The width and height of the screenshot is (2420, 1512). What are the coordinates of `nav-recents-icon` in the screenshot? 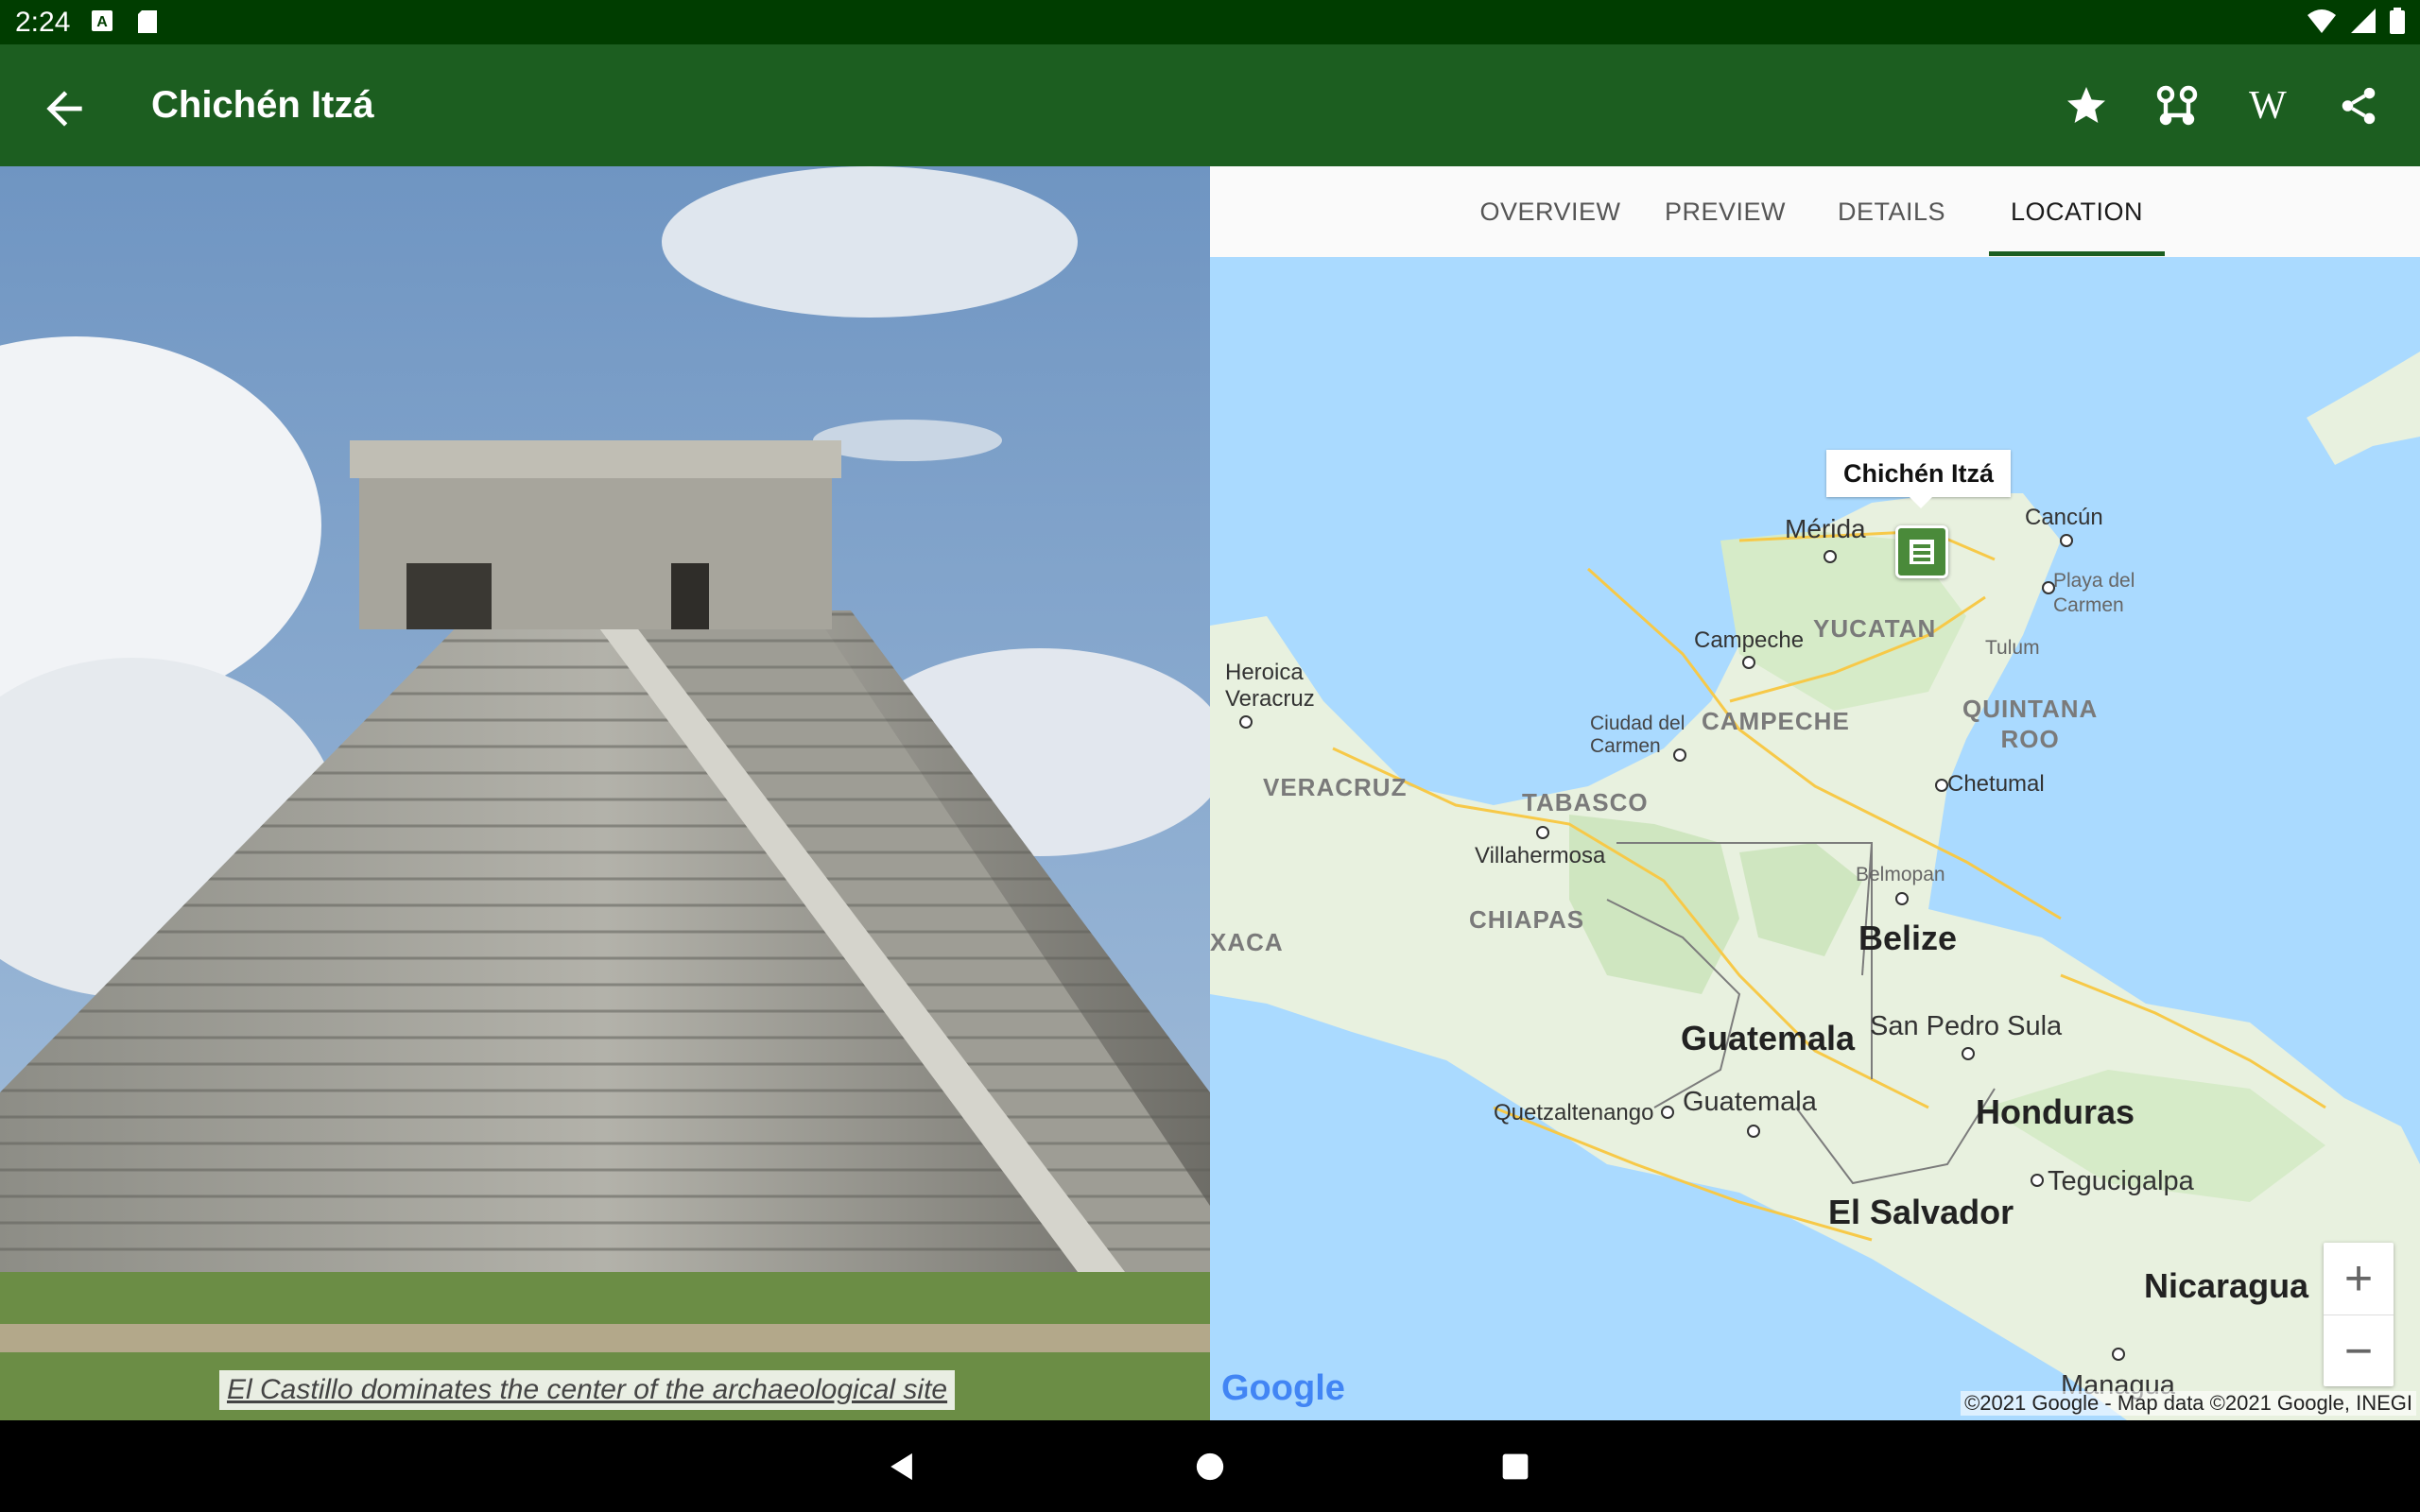 It's located at (1516, 1466).